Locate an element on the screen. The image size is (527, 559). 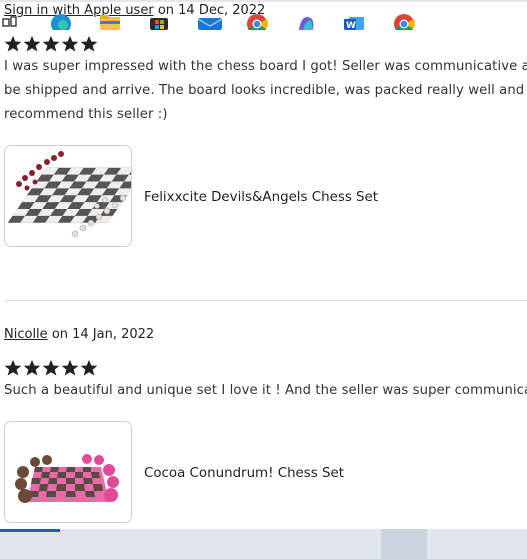
review-meta: Sign in with Apple user on 14 Dec, 2022 is located at coordinates (134, 10).